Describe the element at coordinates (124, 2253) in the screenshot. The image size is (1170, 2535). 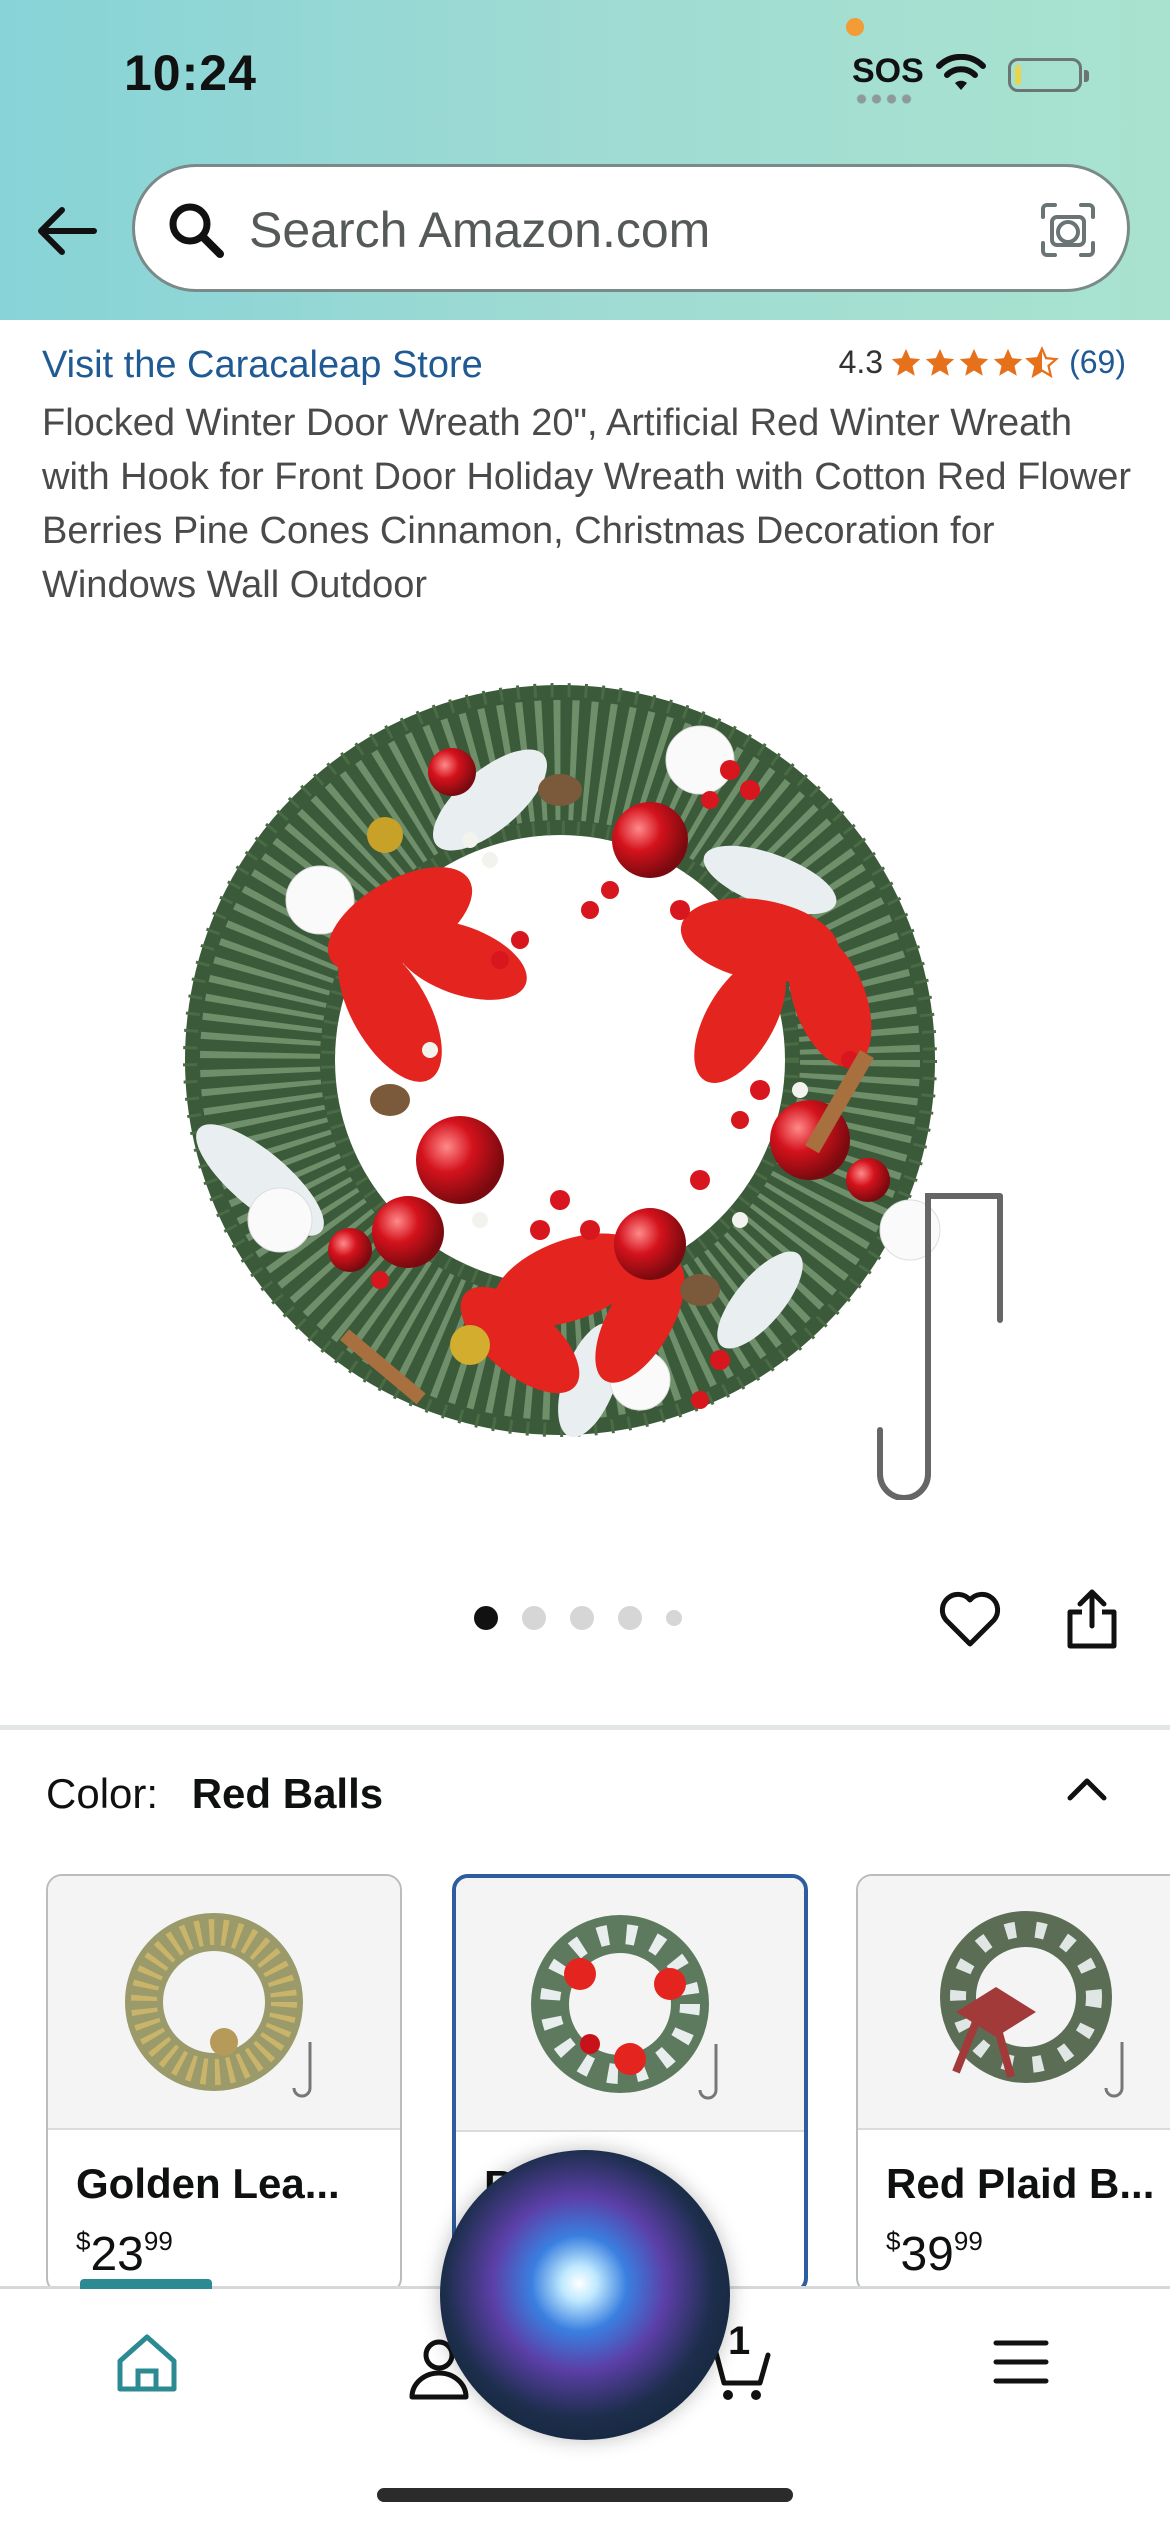
I see `swatch-price: $2399` at that location.